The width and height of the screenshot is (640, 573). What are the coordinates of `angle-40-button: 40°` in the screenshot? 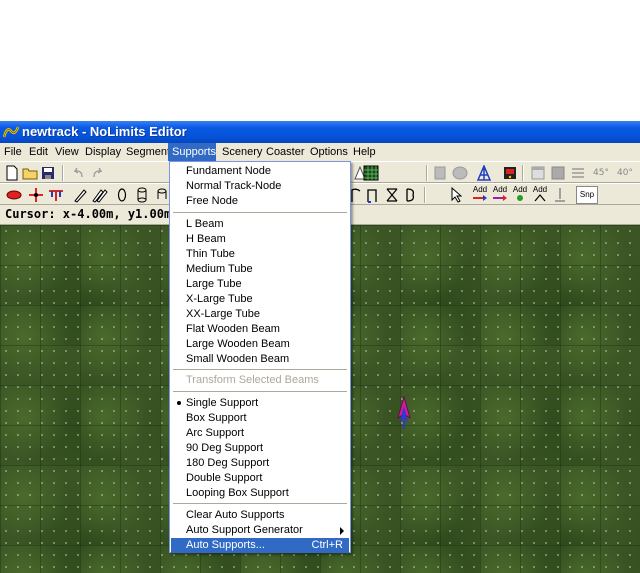 It's located at (625, 173).